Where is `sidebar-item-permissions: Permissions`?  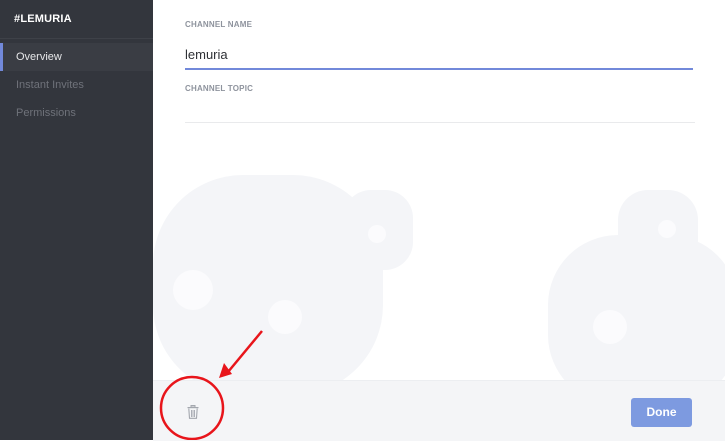
sidebar-item-permissions: Permissions is located at coordinates (76, 113).